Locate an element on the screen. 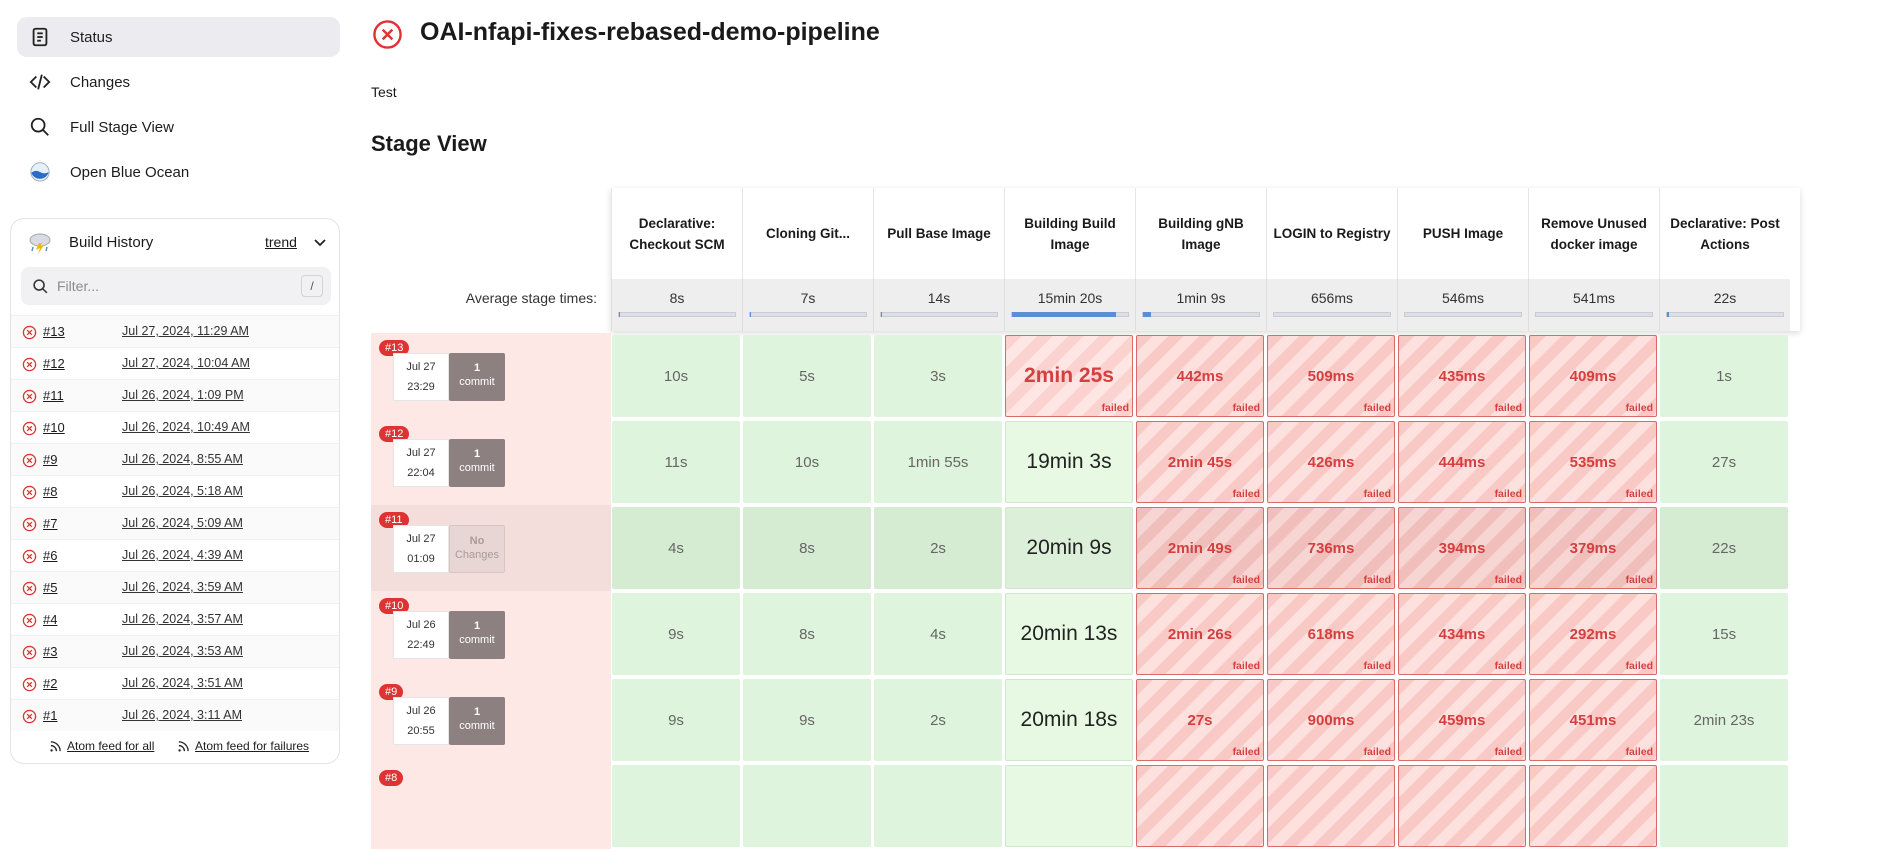 Image resolution: width=1878 pixels, height=849 pixels. build-date-link: Jul 27, 2024, 11:29 AM is located at coordinates (185, 331).